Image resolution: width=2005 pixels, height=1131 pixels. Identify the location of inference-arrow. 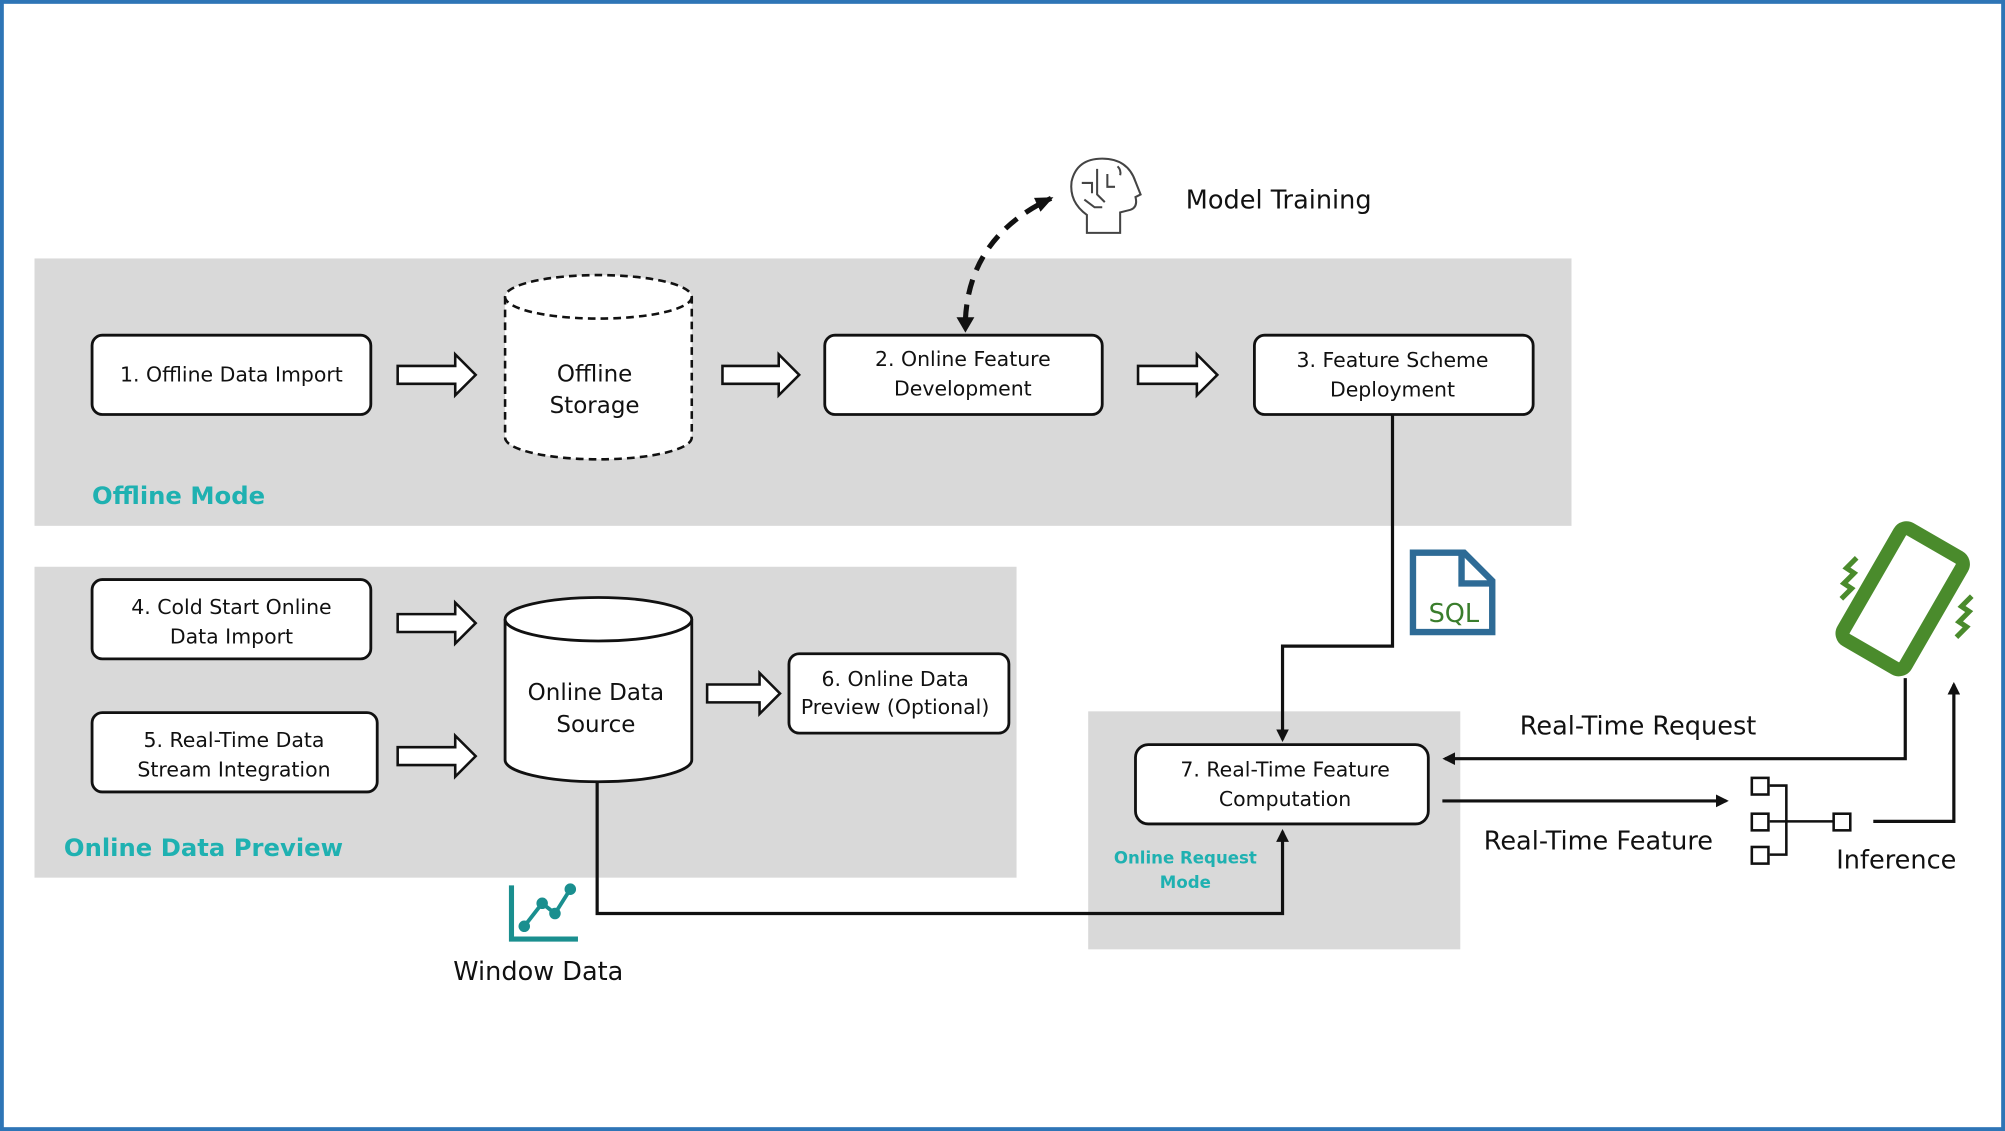
(1917, 752).